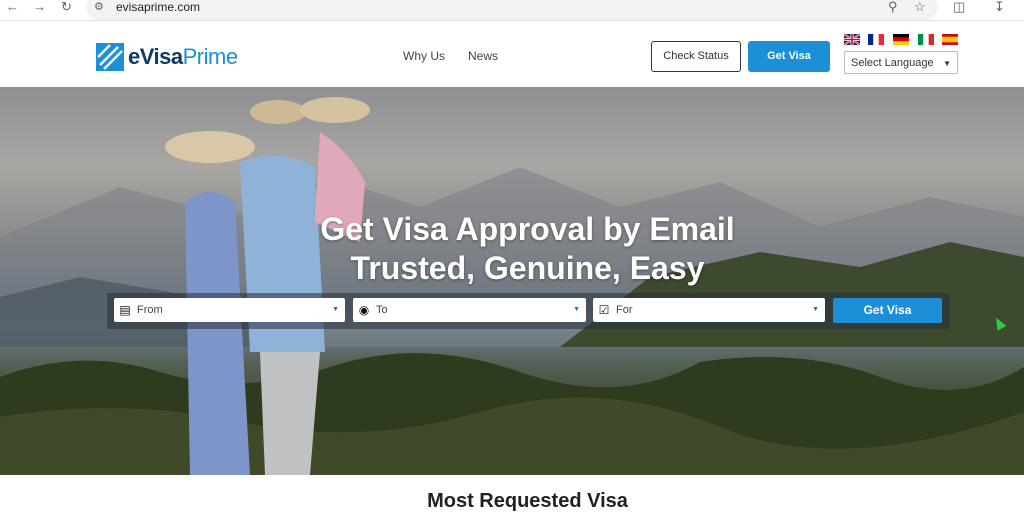 The width and height of the screenshot is (1024, 513). I want to click on bookmark-star-icon: ☆, so click(920, 8).